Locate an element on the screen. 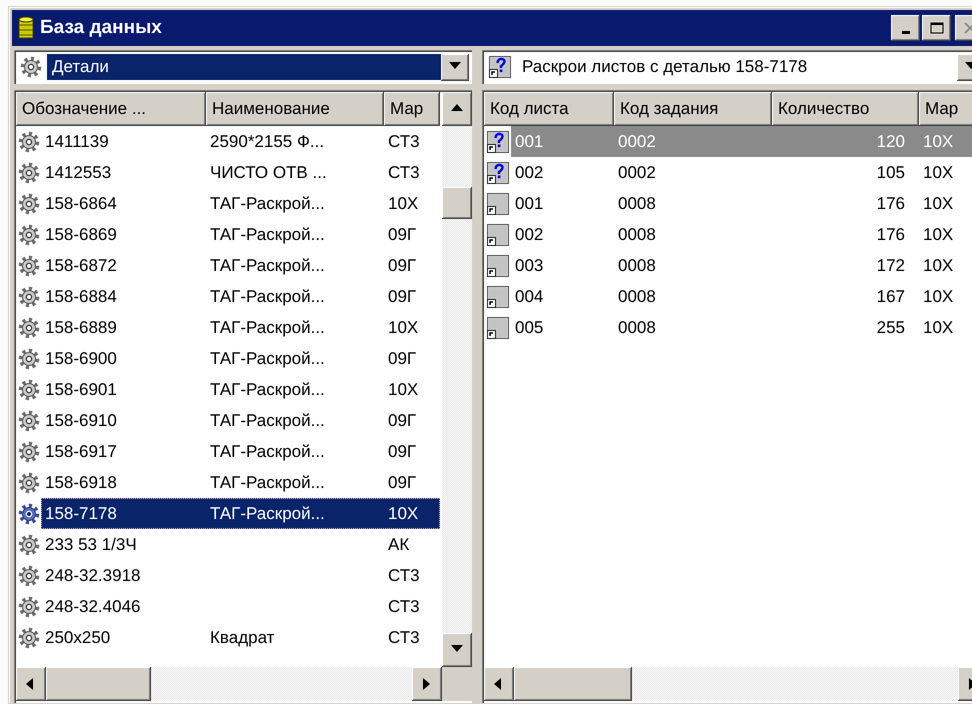 The height and width of the screenshot is (704, 972). column-header: Код листа is located at coordinates (549, 109).